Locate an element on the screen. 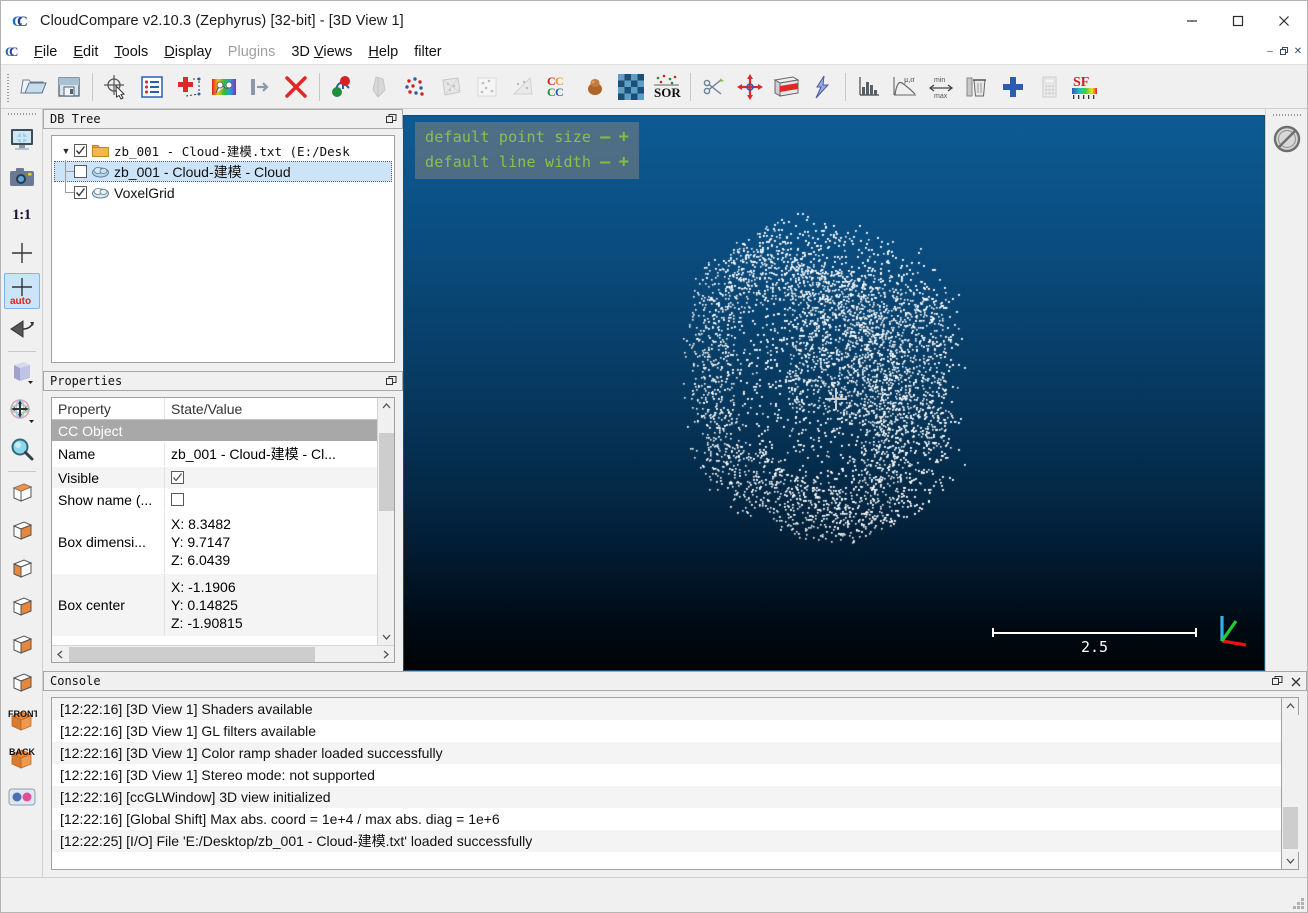 This screenshot has width=1308, height=913. scroll-left-icon is located at coordinates (60, 654).